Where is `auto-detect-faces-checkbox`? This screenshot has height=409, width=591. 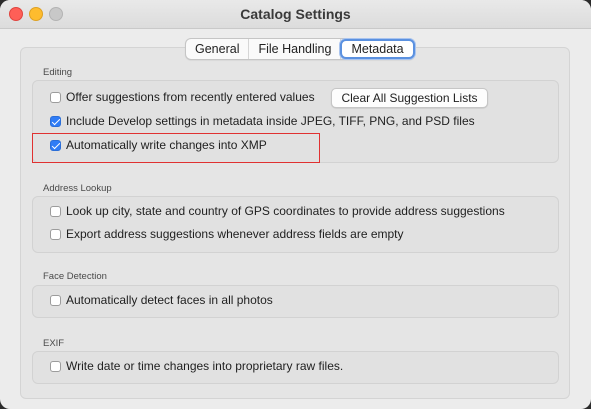
auto-detect-faces-checkbox is located at coordinates (55, 300).